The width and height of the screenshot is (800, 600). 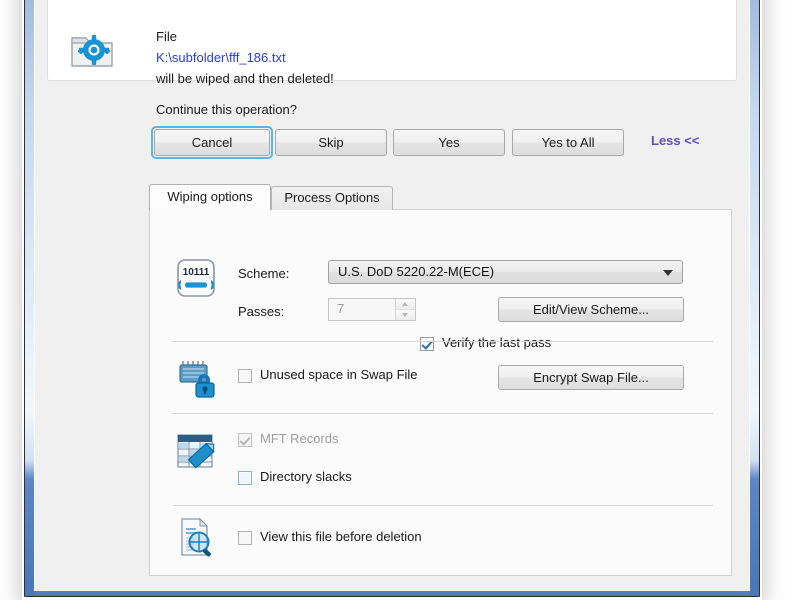 I want to click on svg-text: 10111, so click(x=196, y=272).